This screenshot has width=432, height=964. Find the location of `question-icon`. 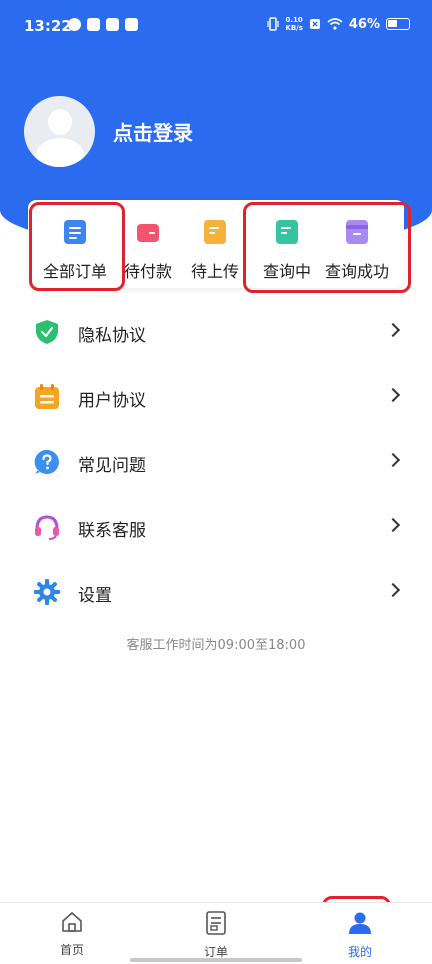

question-icon is located at coordinates (46, 461).